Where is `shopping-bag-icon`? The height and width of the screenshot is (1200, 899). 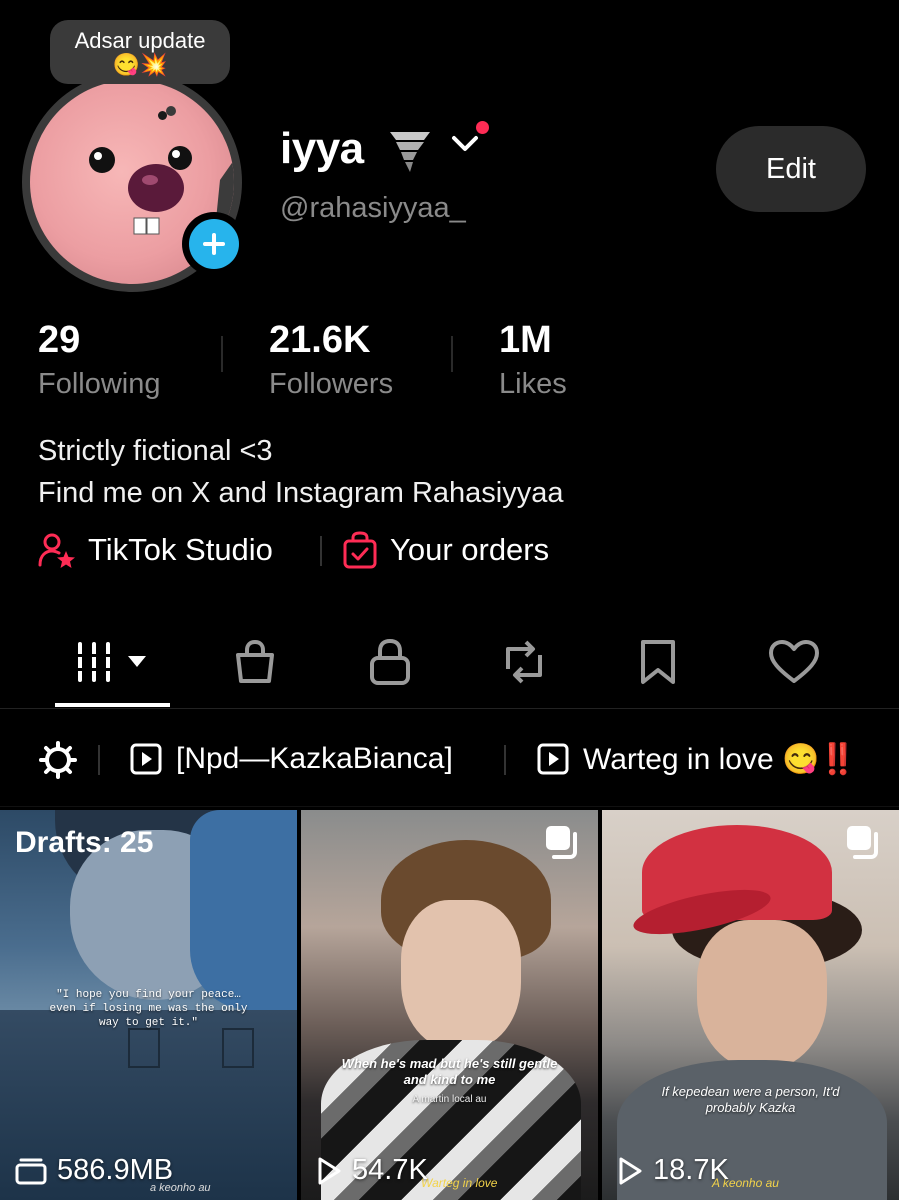
shopping-bag-icon is located at coordinates (255, 661).